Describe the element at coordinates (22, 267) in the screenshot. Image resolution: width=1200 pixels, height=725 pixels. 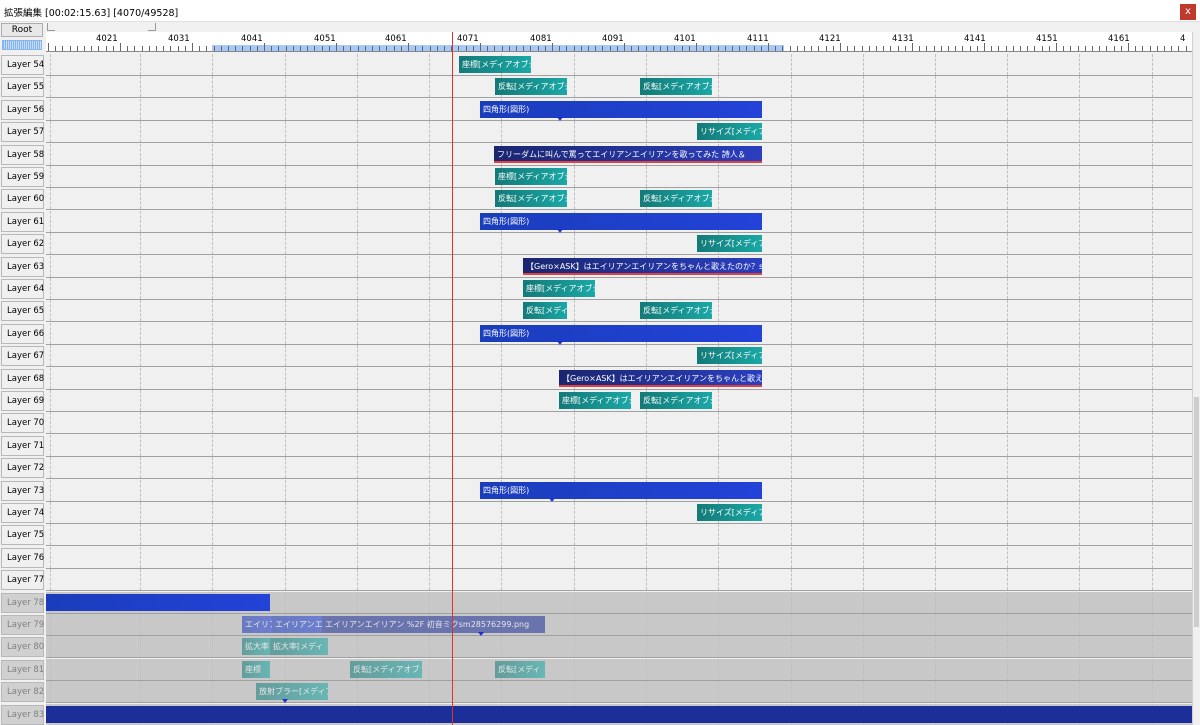
I see `layer-label: Layer 63` at that location.